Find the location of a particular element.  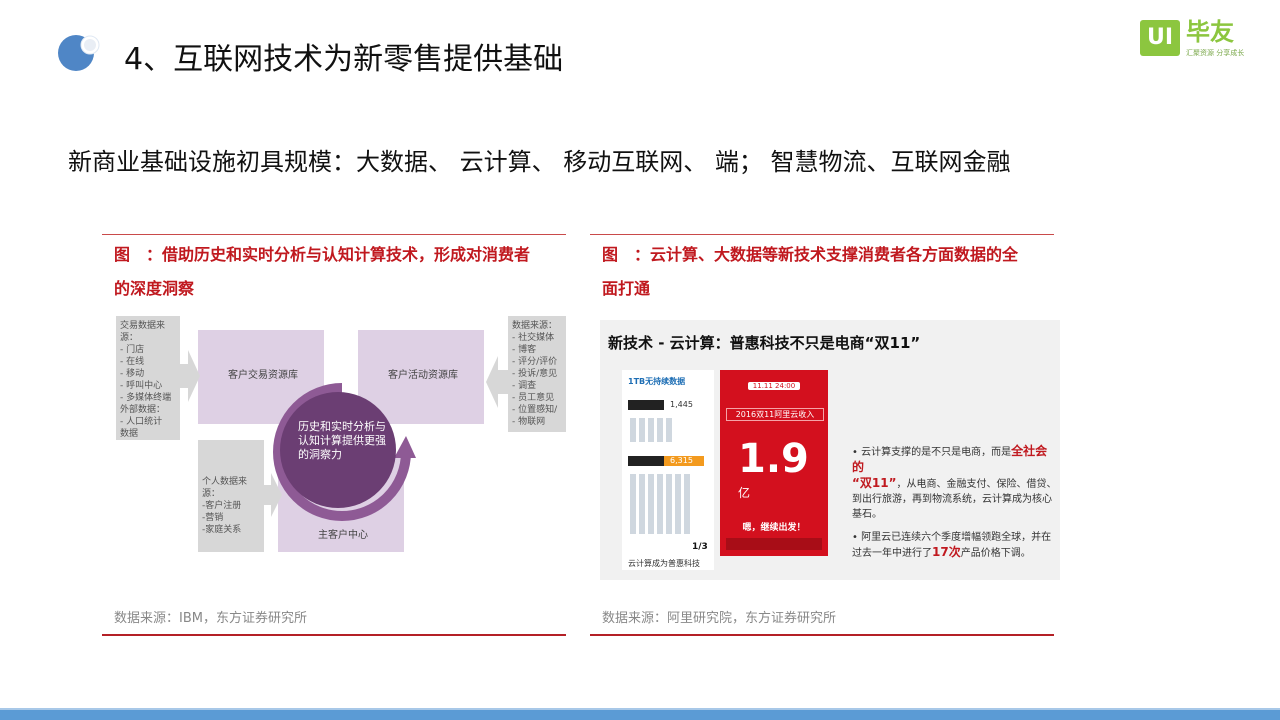

left-source-item: - 呼叫中心 is located at coordinates (141, 386).